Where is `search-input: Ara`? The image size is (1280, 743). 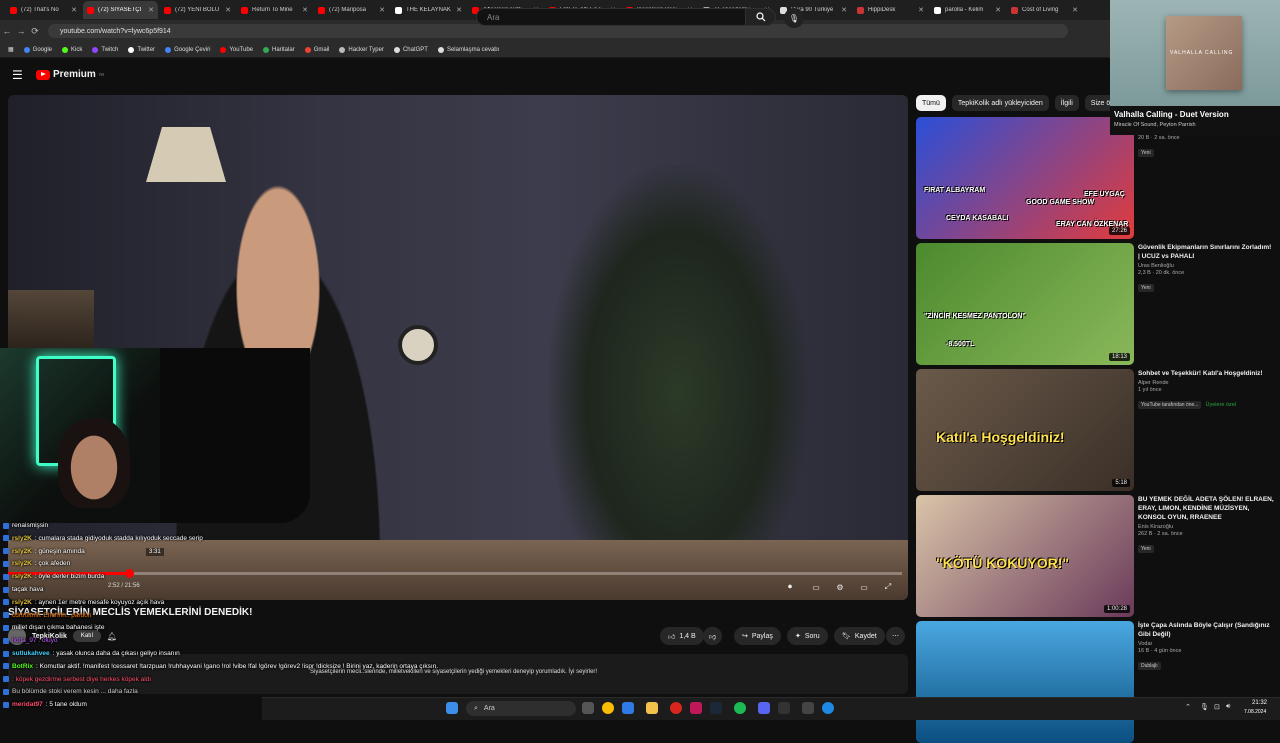
search-input: Ara is located at coordinates (611, 17).